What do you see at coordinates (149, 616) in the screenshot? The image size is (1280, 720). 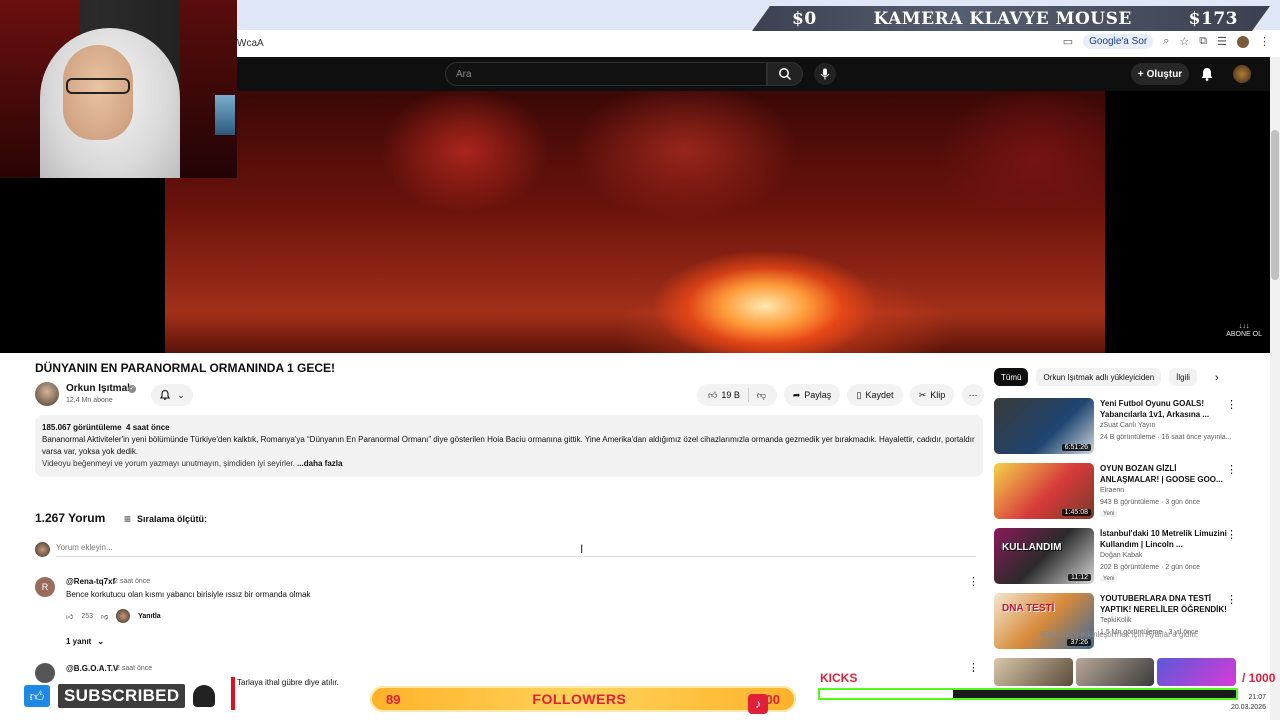 I see `reply-button: Yanıtla` at bounding box center [149, 616].